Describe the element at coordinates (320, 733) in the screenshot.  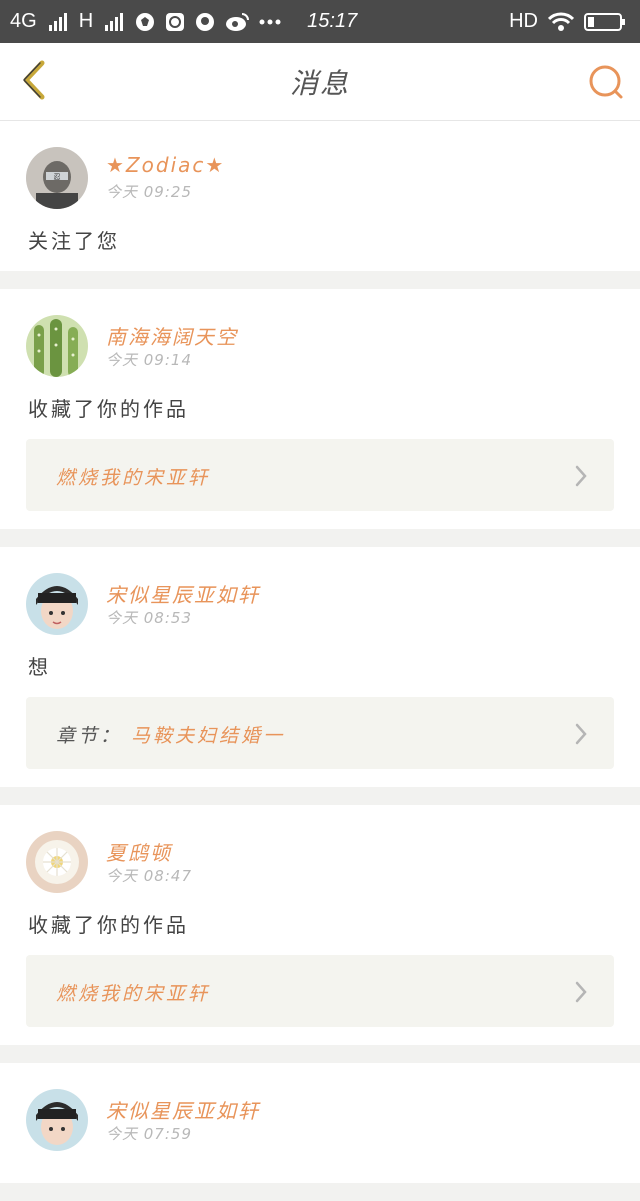
I see `chapter-link: 章节： 马鞍夫妇结婚一` at that location.